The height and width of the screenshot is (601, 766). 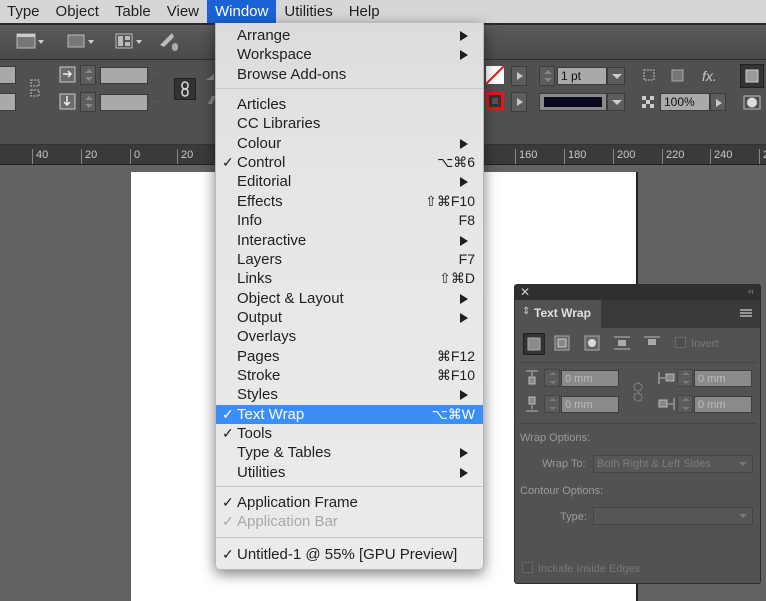 I want to click on menu-item-arrange: Arrange, so click(x=349, y=35).